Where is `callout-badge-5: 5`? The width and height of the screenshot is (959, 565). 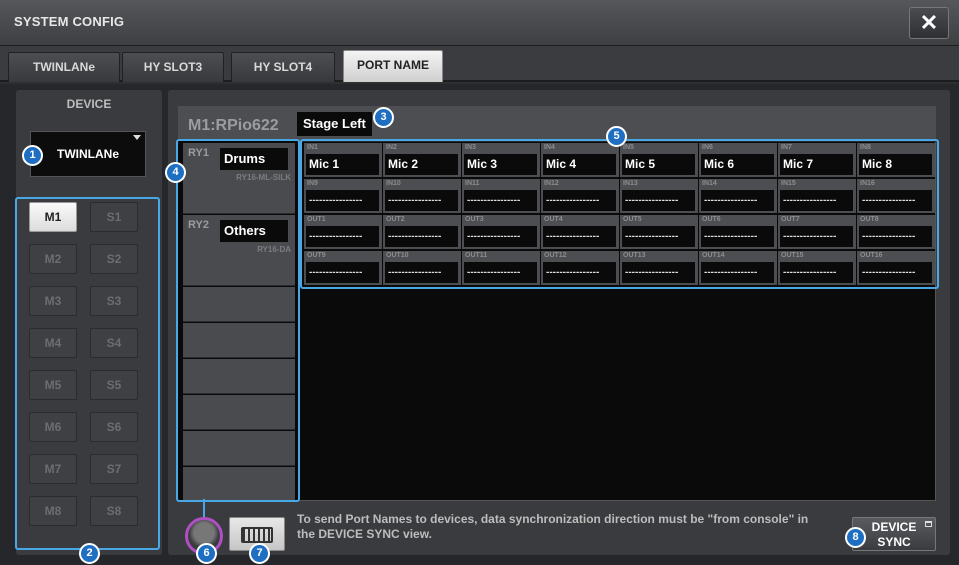
callout-badge-5: 5 is located at coordinates (616, 136).